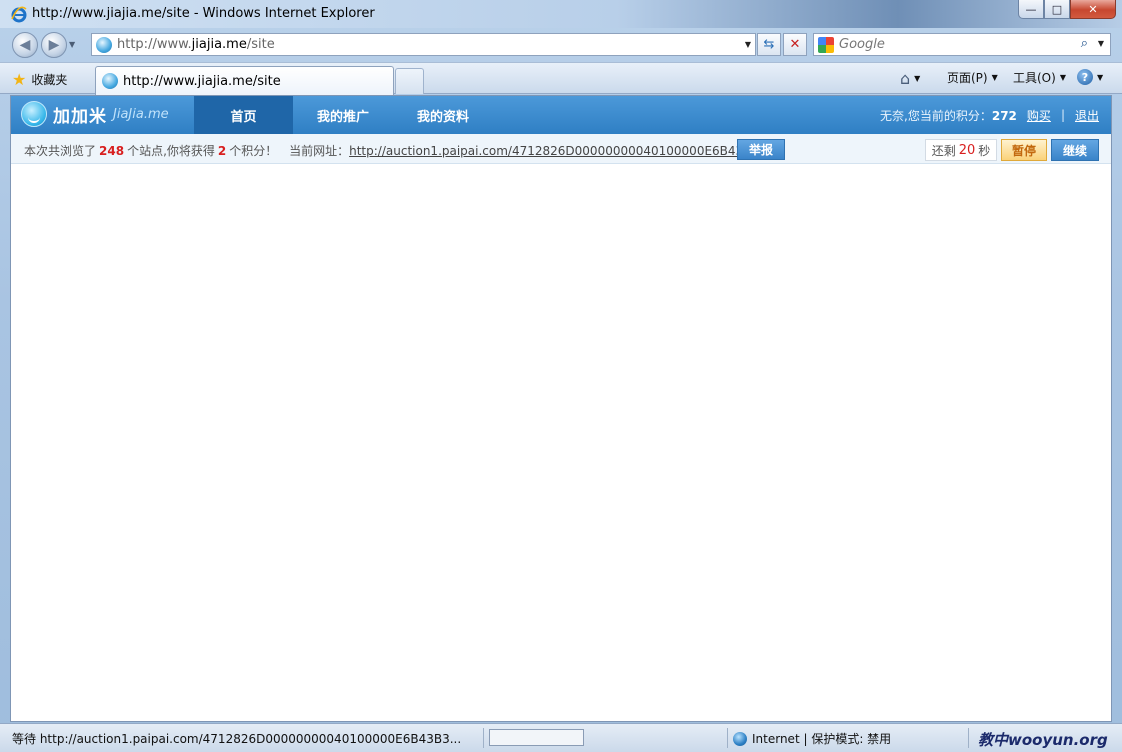 The width and height of the screenshot is (1122, 752). Describe the element at coordinates (243, 115) in the screenshot. I see `nav-home: 首页` at that location.